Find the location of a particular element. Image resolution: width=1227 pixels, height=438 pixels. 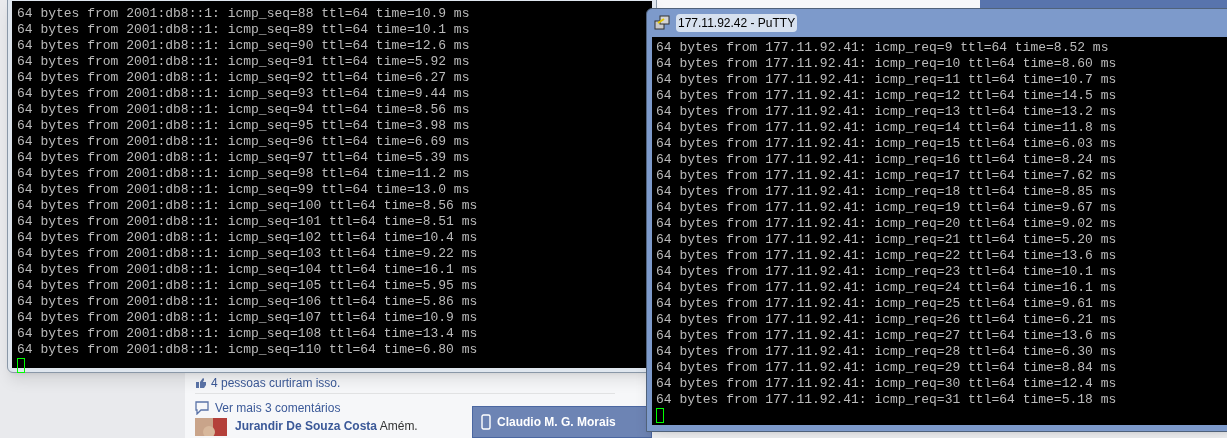

terminal-line: 64 bytes from 2001:db8::1: icmp_seq=96 ttl=64 time=6.69 ms is located at coordinates (244, 142).